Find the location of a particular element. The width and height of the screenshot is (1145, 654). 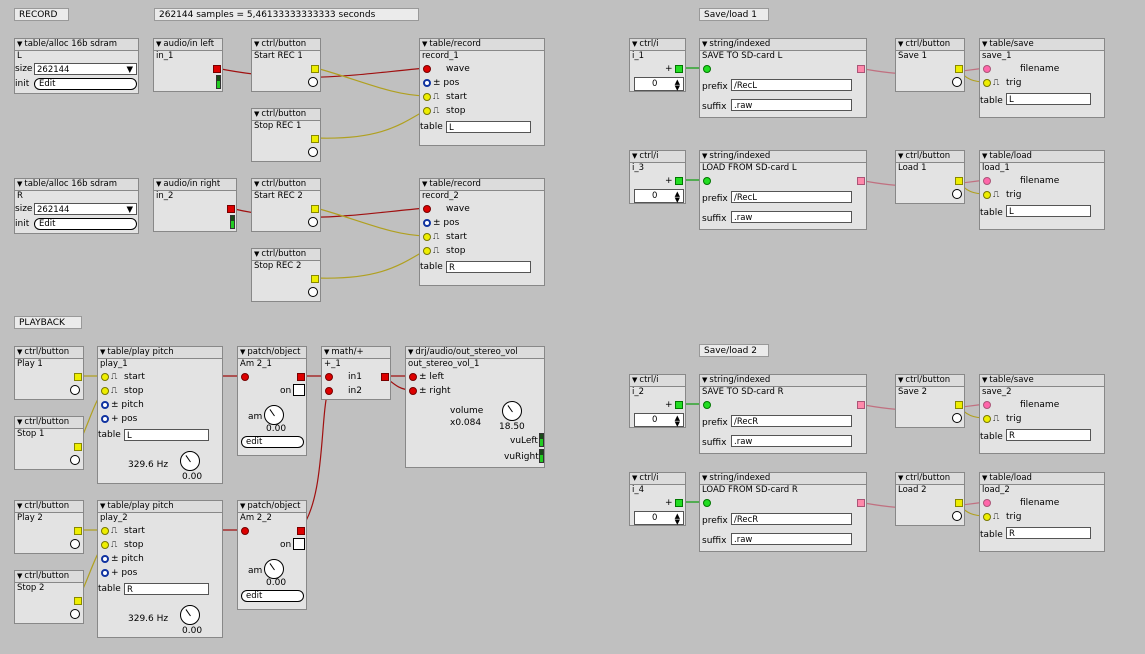

object-math-plus: ▼ math/+ +_1 in1 in2 is located at coordinates (356, 373).